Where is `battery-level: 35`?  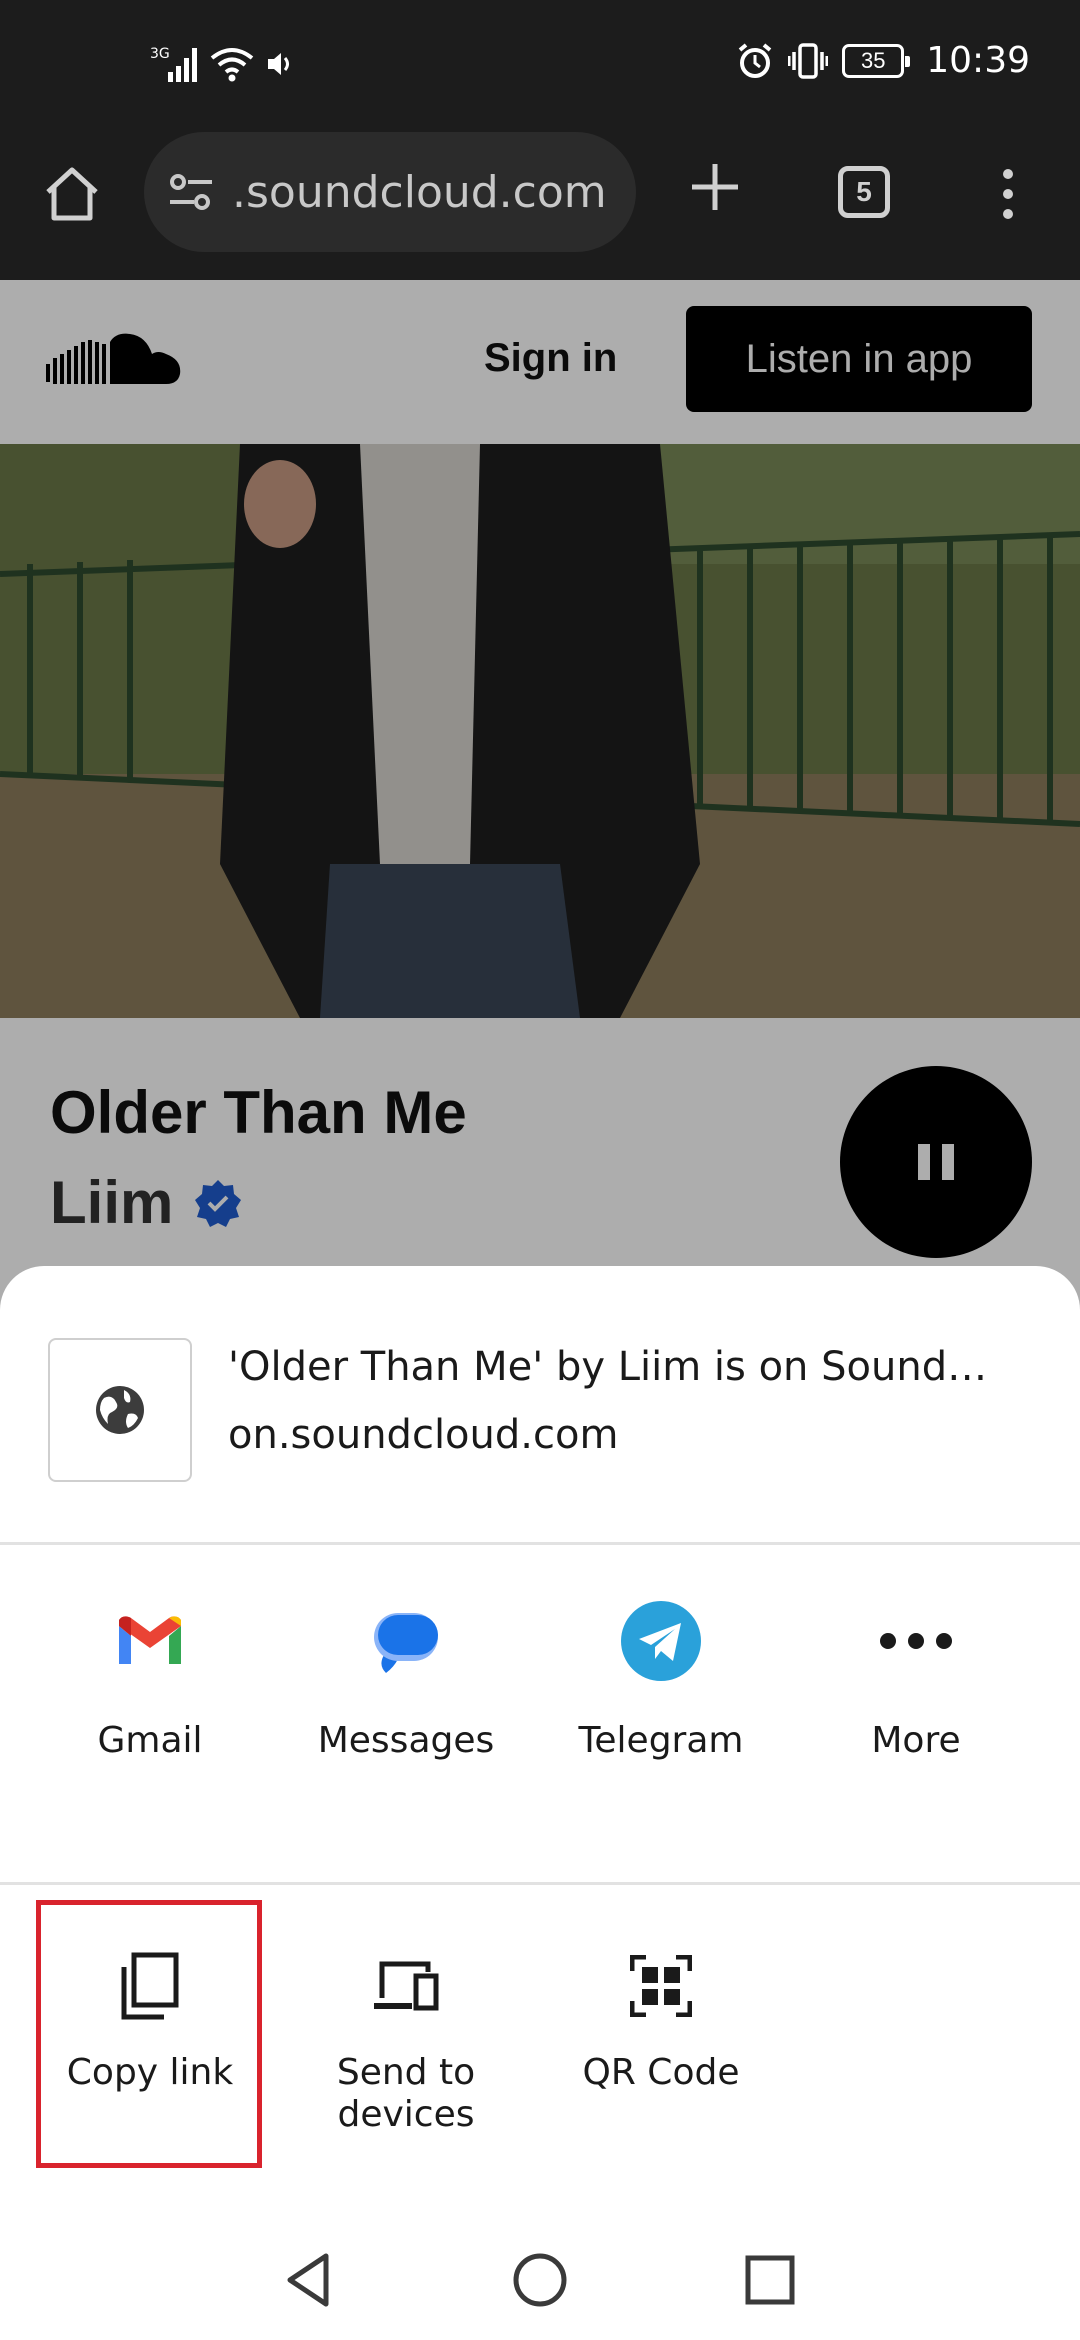
battery-level: 35 is located at coordinates (873, 60).